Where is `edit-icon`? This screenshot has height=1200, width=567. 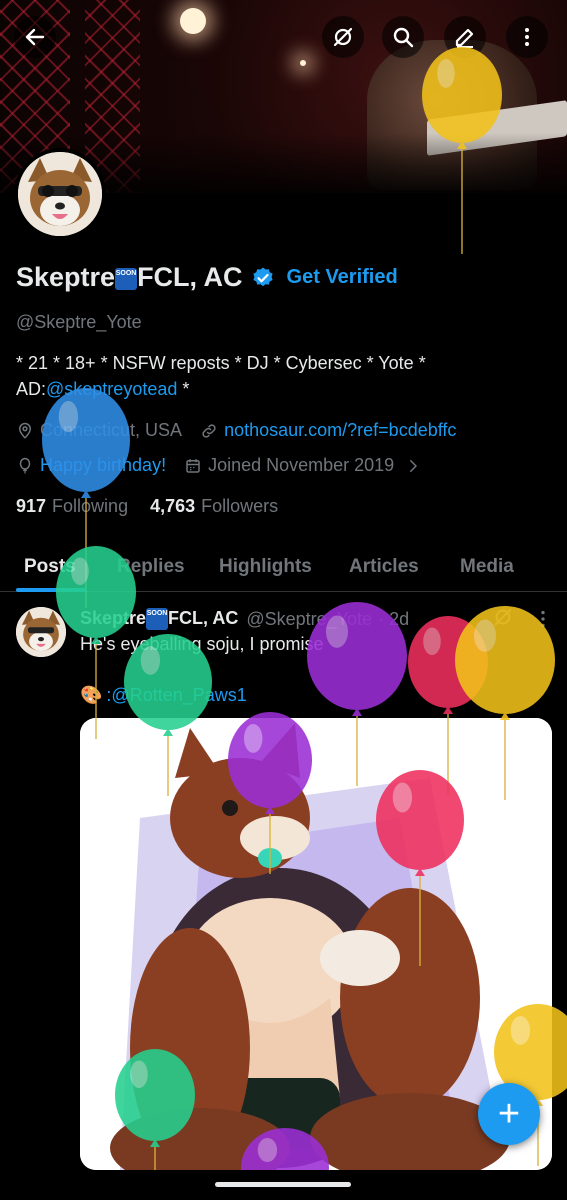 edit-icon is located at coordinates (464, 38).